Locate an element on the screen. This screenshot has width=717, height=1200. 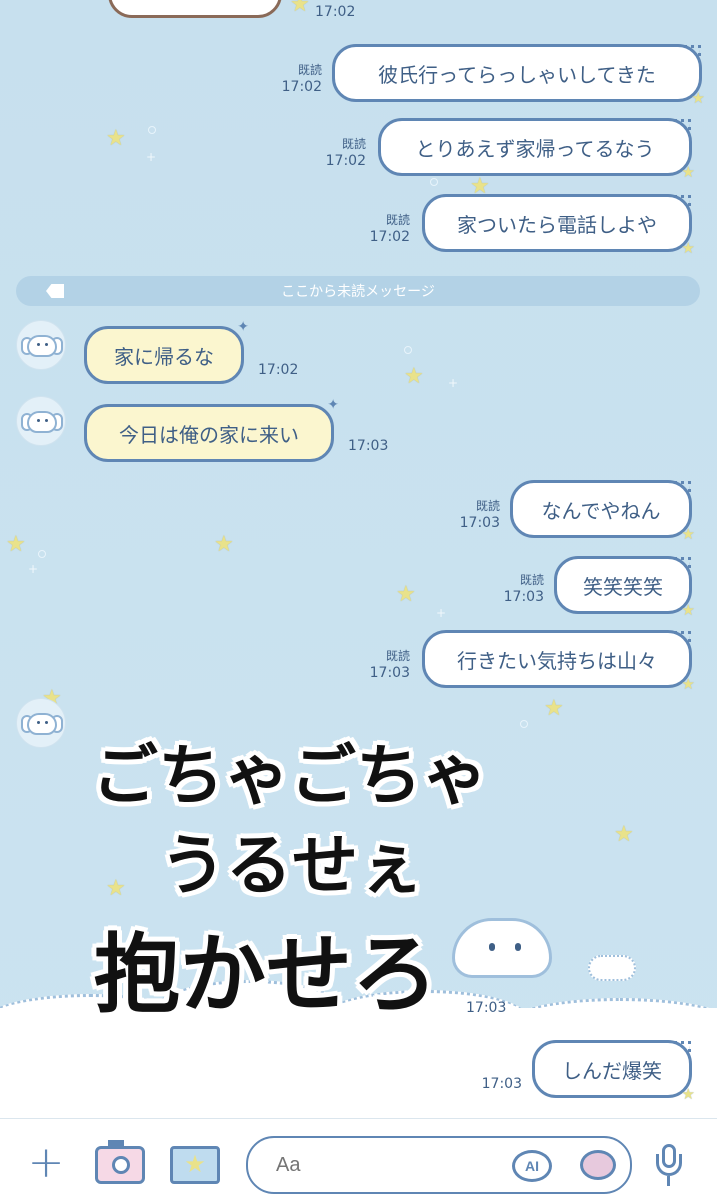
message-text: とりあえず家帰ってるなう is located at coordinates (535, 148).